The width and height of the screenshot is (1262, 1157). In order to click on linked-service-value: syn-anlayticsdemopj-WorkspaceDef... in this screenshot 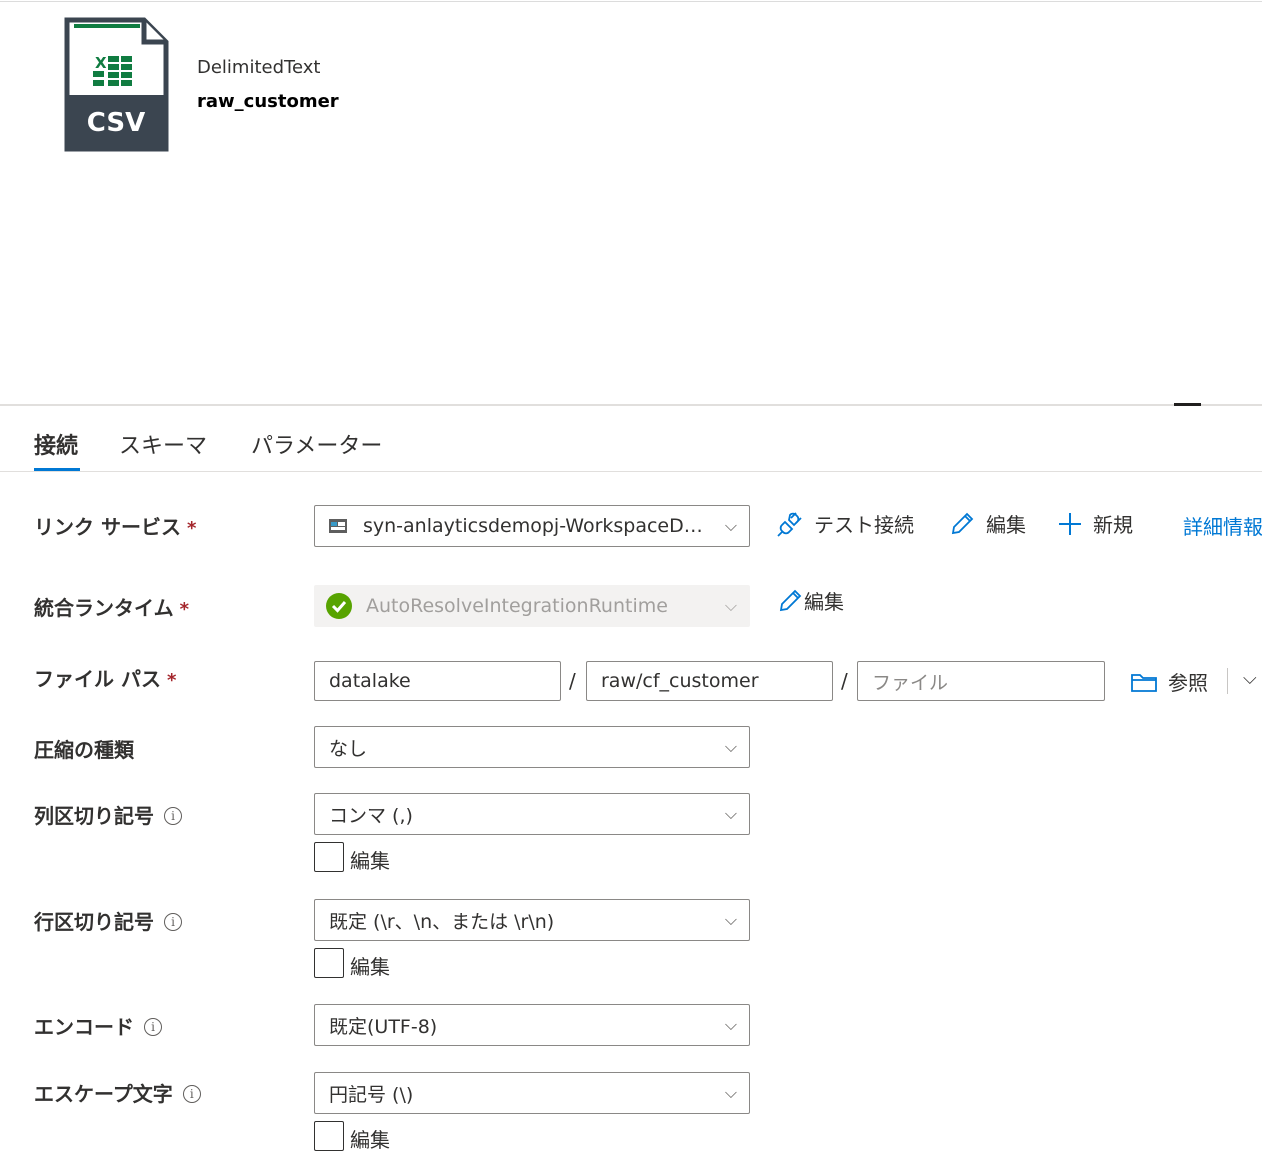, I will do `click(538, 526)`.